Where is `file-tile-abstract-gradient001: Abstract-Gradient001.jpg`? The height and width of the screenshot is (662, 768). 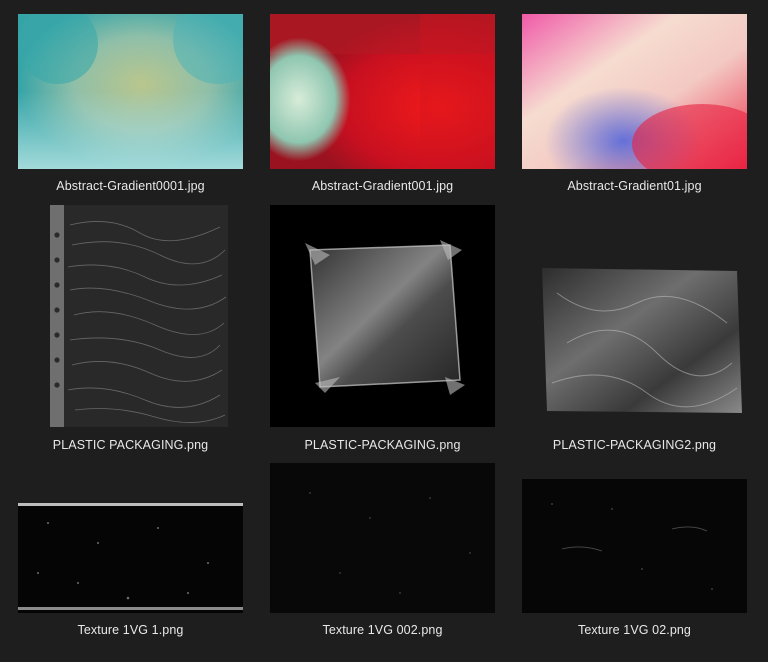
file-tile-abstract-gradient001: Abstract-Gradient001.jpg is located at coordinates (382, 106).